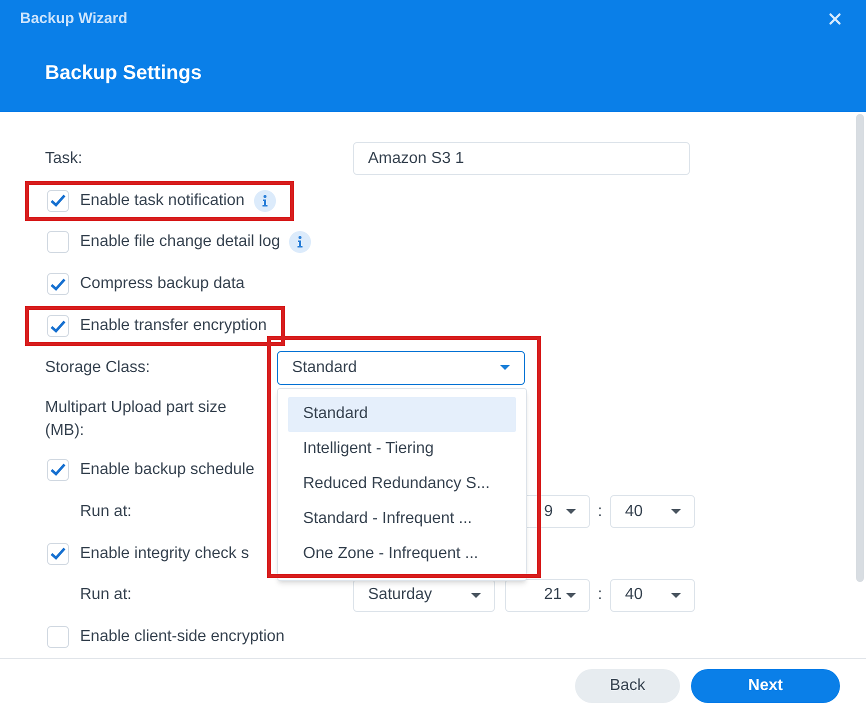 This screenshot has width=866, height=713. I want to click on day-select: Saturday, so click(424, 595).